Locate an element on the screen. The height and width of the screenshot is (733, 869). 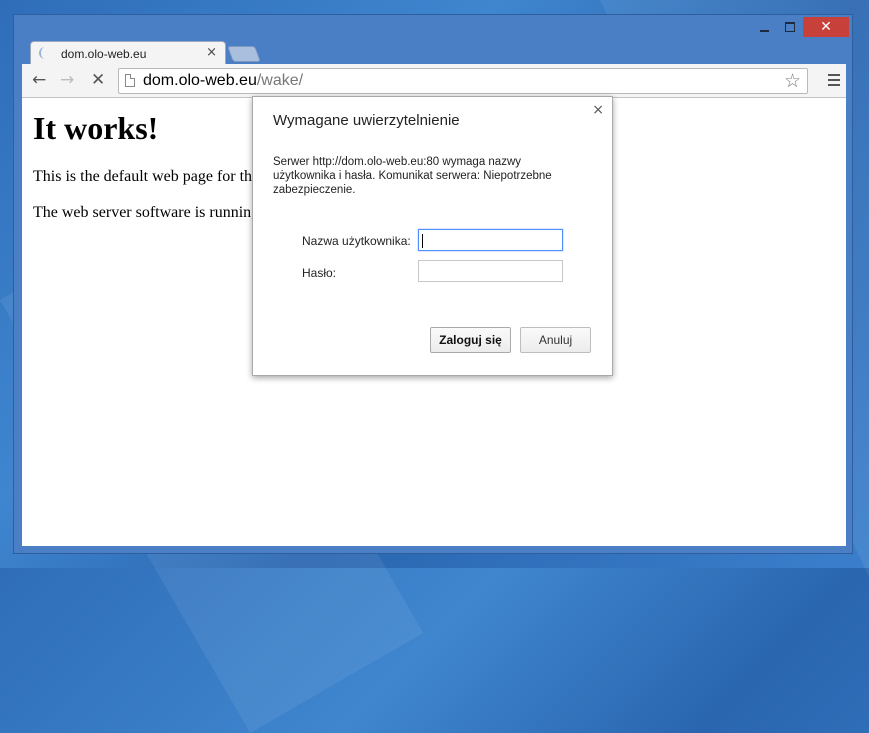
text-caret is located at coordinates (422, 241).